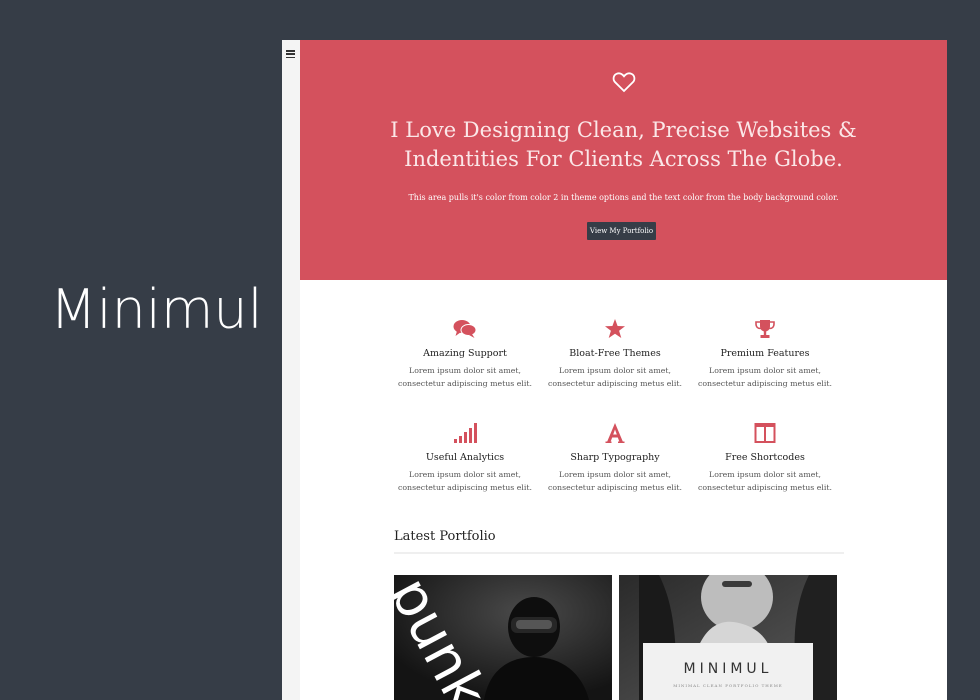 Image resolution: width=980 pixels, height=700 pixels. I want to click on card-subtitle: MINIMAL CLEAN PORTFOLIO THEME, so click(728, 685).